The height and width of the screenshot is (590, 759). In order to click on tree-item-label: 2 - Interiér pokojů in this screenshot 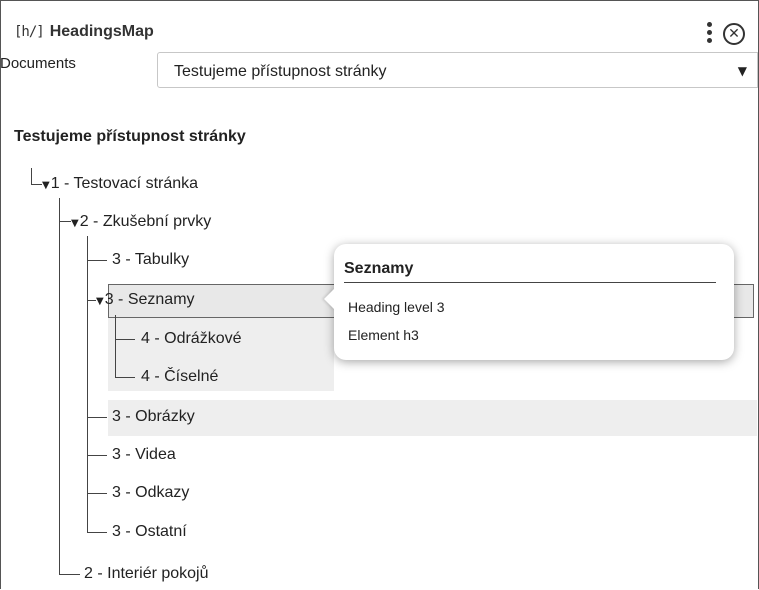, I will do `click(146, 573)`.